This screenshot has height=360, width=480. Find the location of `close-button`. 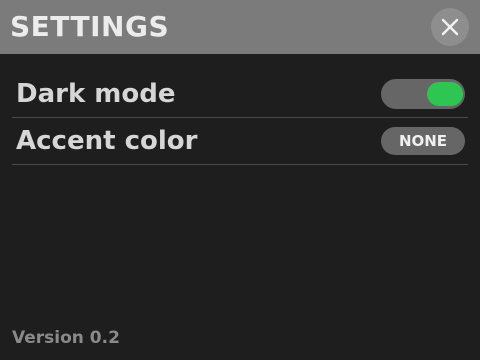

close-button is located at coordinates (450, 27).